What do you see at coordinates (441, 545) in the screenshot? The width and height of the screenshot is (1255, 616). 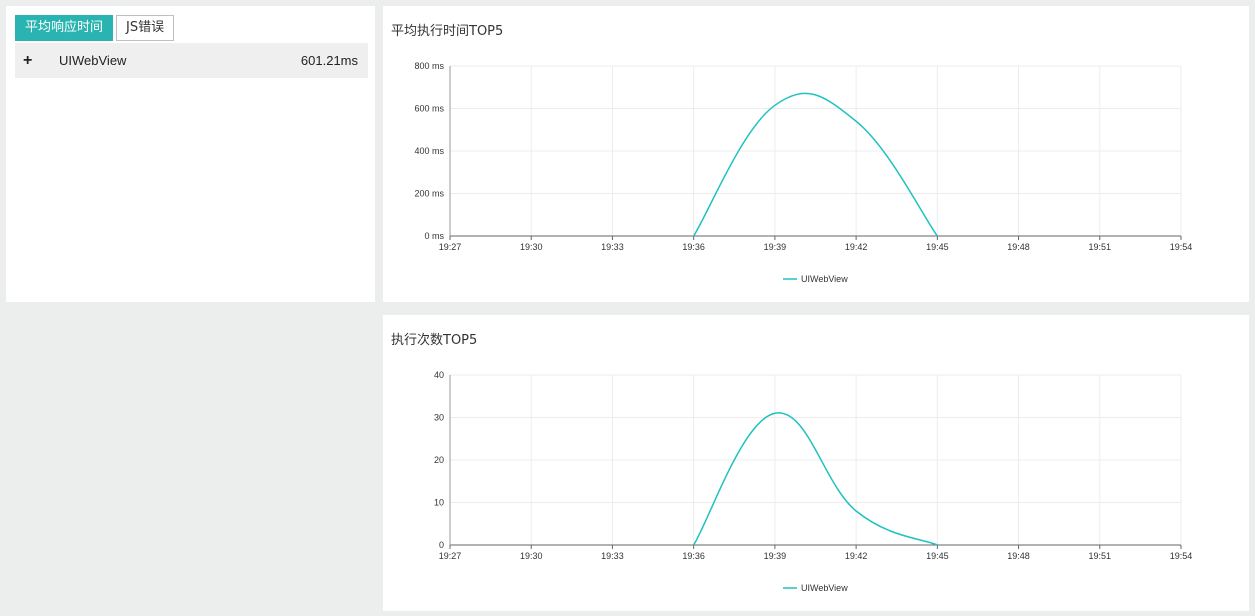 I see `y-tick-label: 0` at bounding box center [441, 545].